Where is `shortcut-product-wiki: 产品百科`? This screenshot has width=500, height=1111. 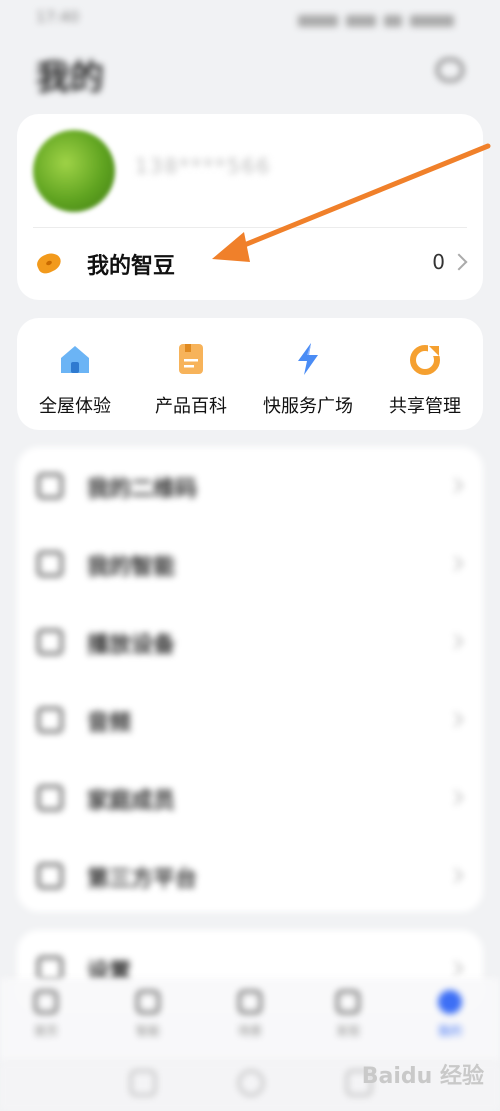
shortcut-product-wiki: 产品百科 is located at coordinates (191, 374).